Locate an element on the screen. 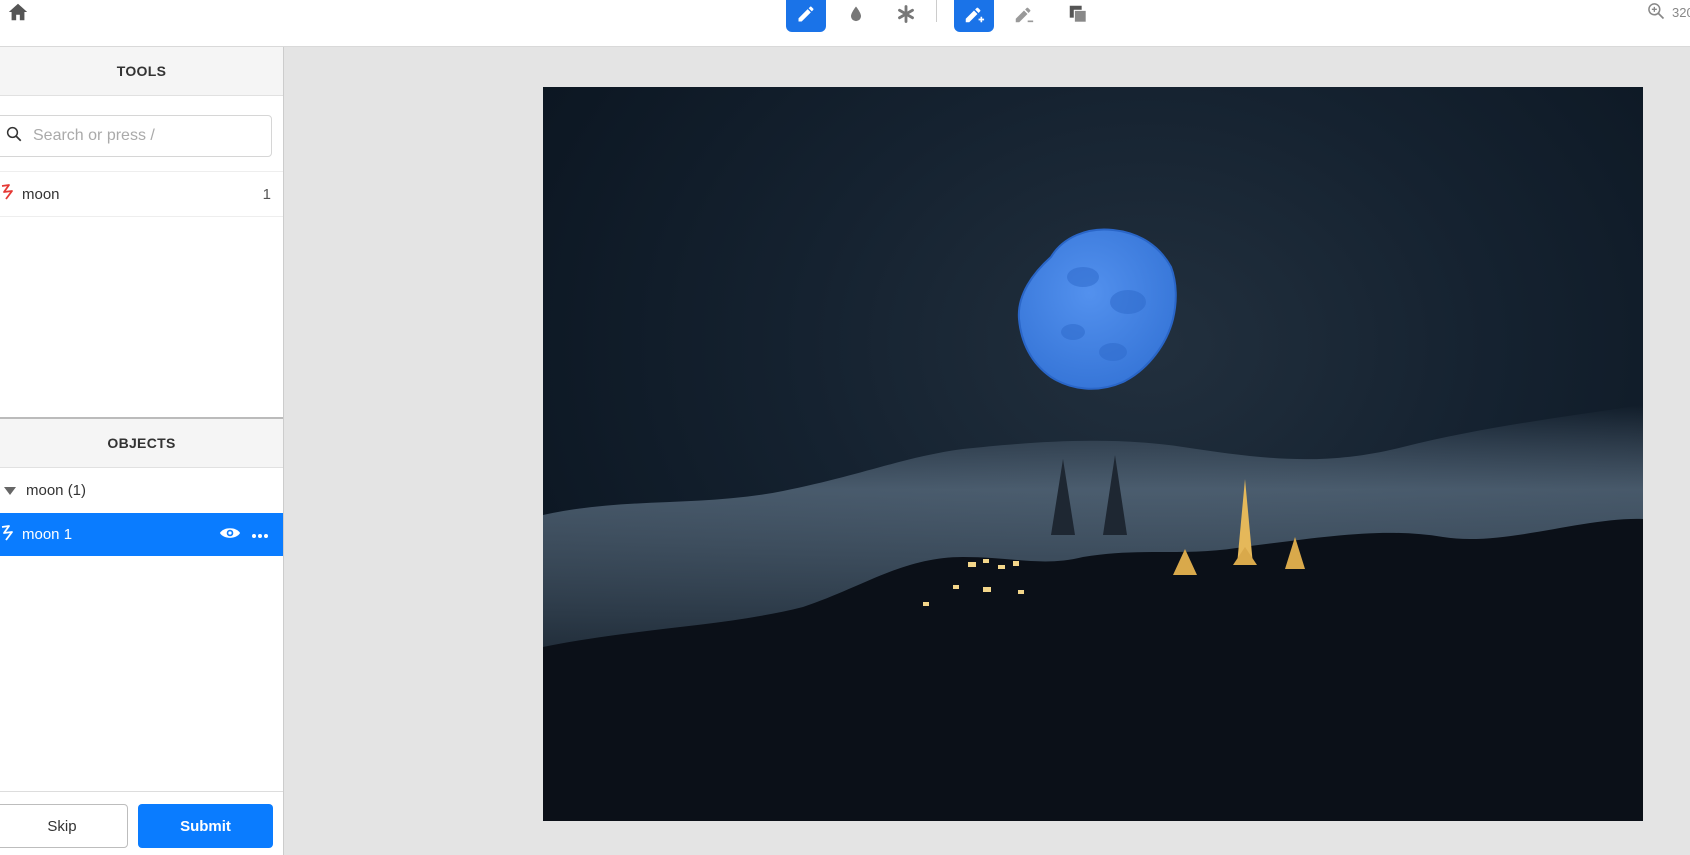  moon-mask-polygon is located at coordinates (1097, 309).